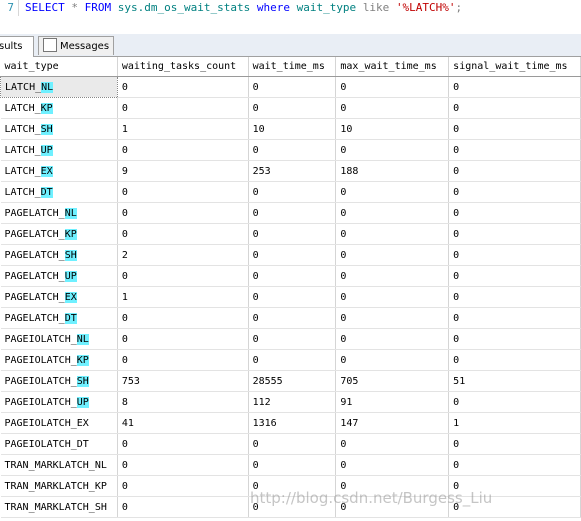  I want to click on table-row: PAGELATCH_KP 0 0 0 0, so click(290, 234).